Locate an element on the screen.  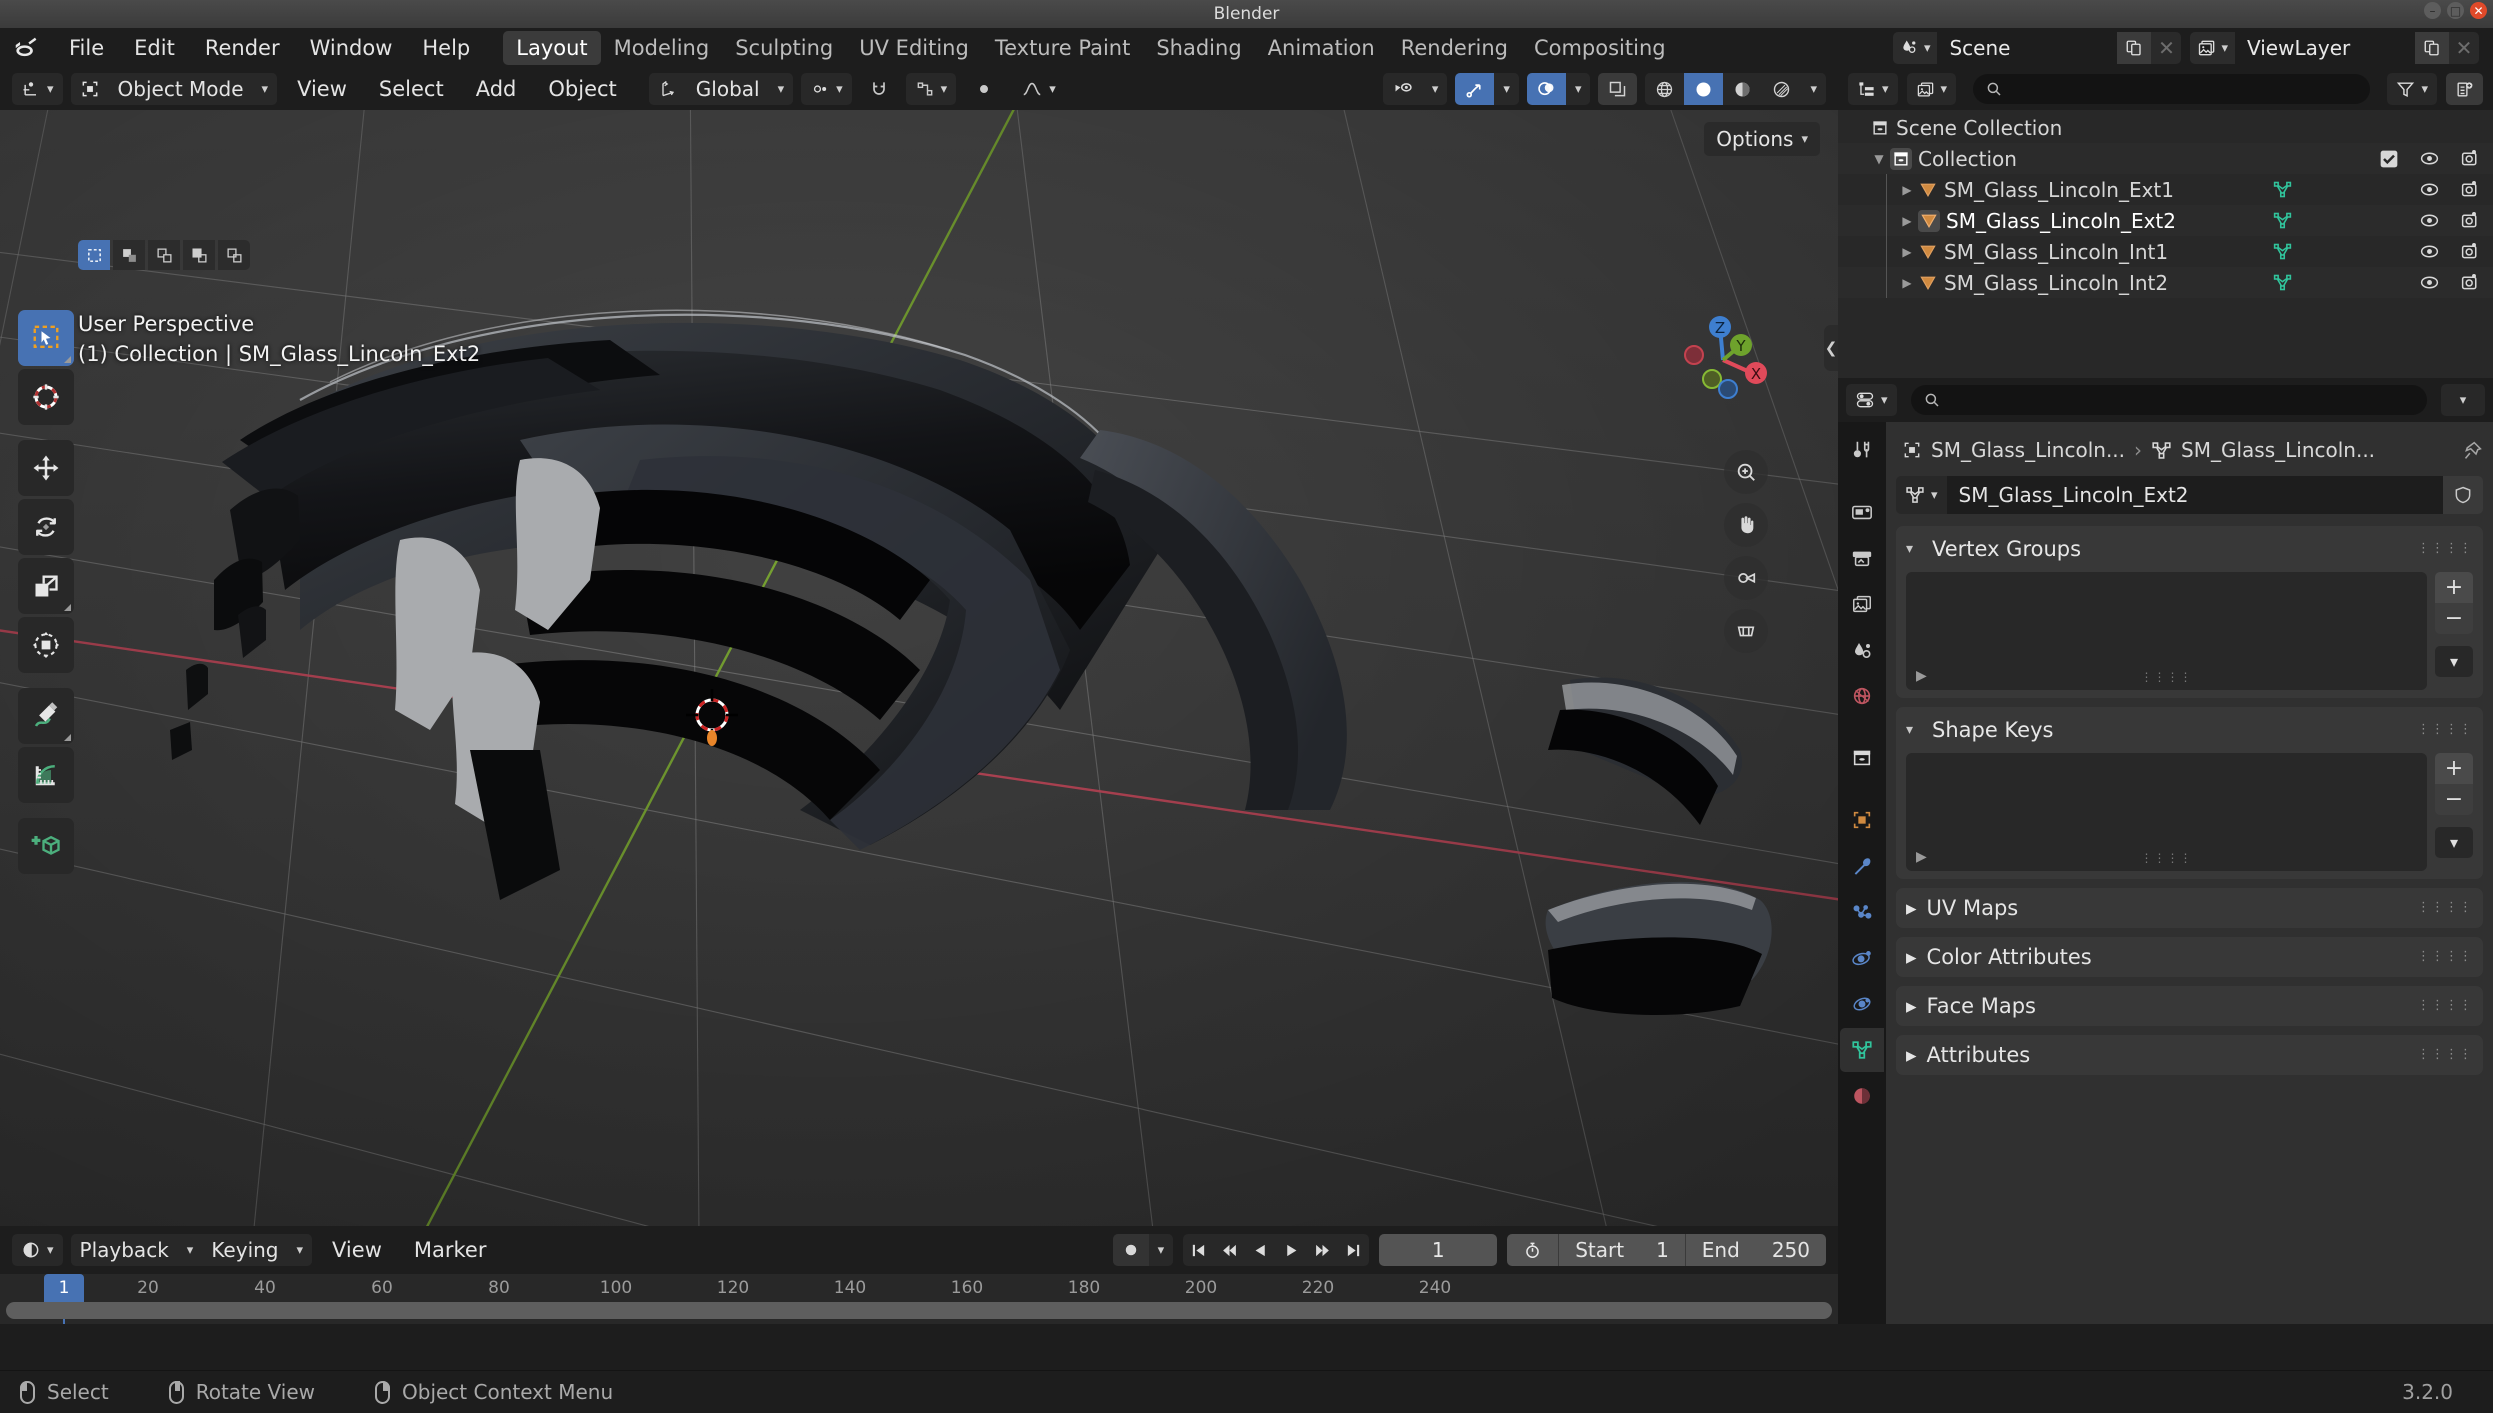
remove-minus-button: − is located at coordinates (2454, 799).